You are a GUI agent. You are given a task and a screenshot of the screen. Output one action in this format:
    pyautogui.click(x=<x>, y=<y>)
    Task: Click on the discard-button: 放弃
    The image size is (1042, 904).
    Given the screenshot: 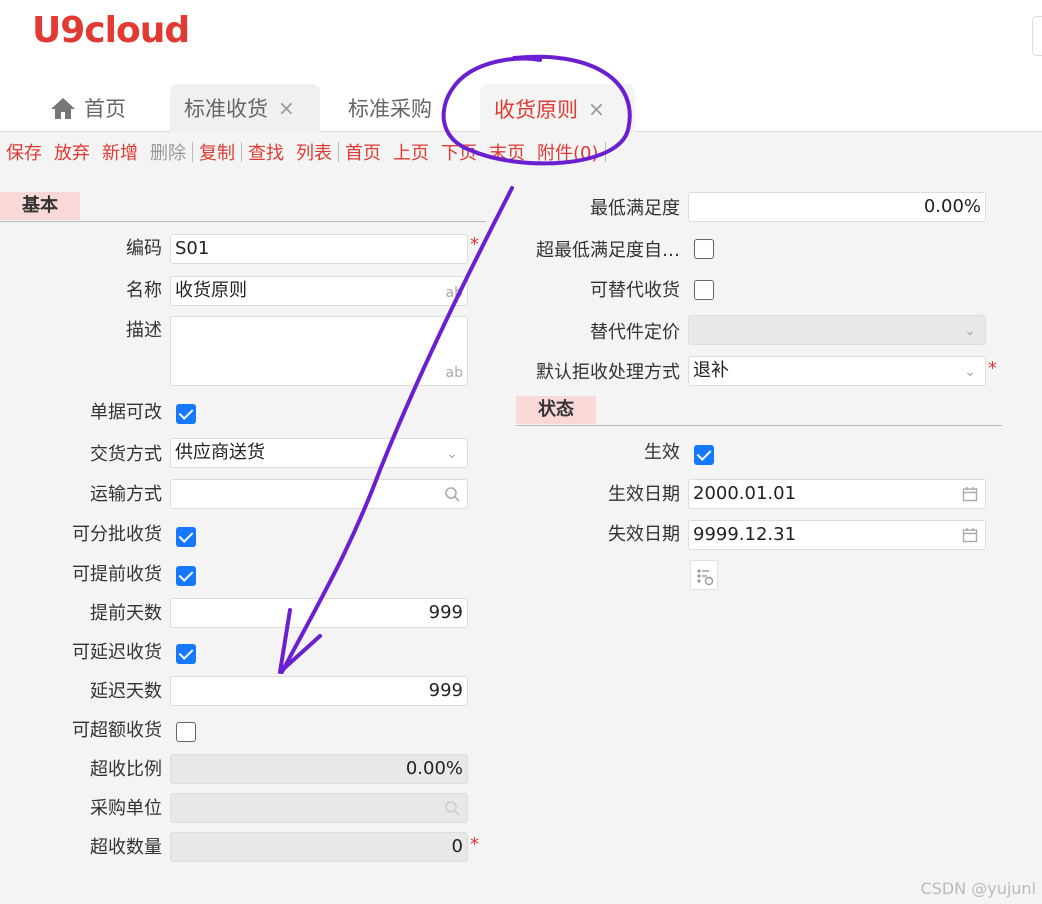 What is the action you would take?
    pyautogui.click(x=72, y=152)
    